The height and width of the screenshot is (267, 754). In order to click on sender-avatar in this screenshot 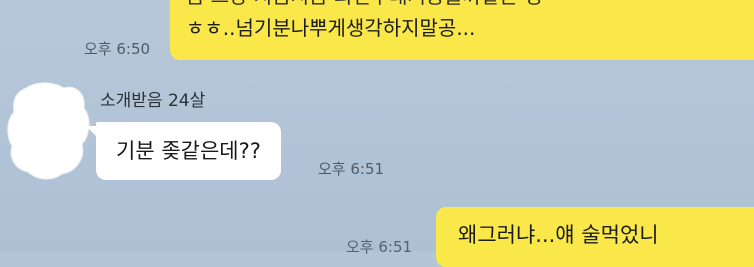, I will do `click(49, 130)`.